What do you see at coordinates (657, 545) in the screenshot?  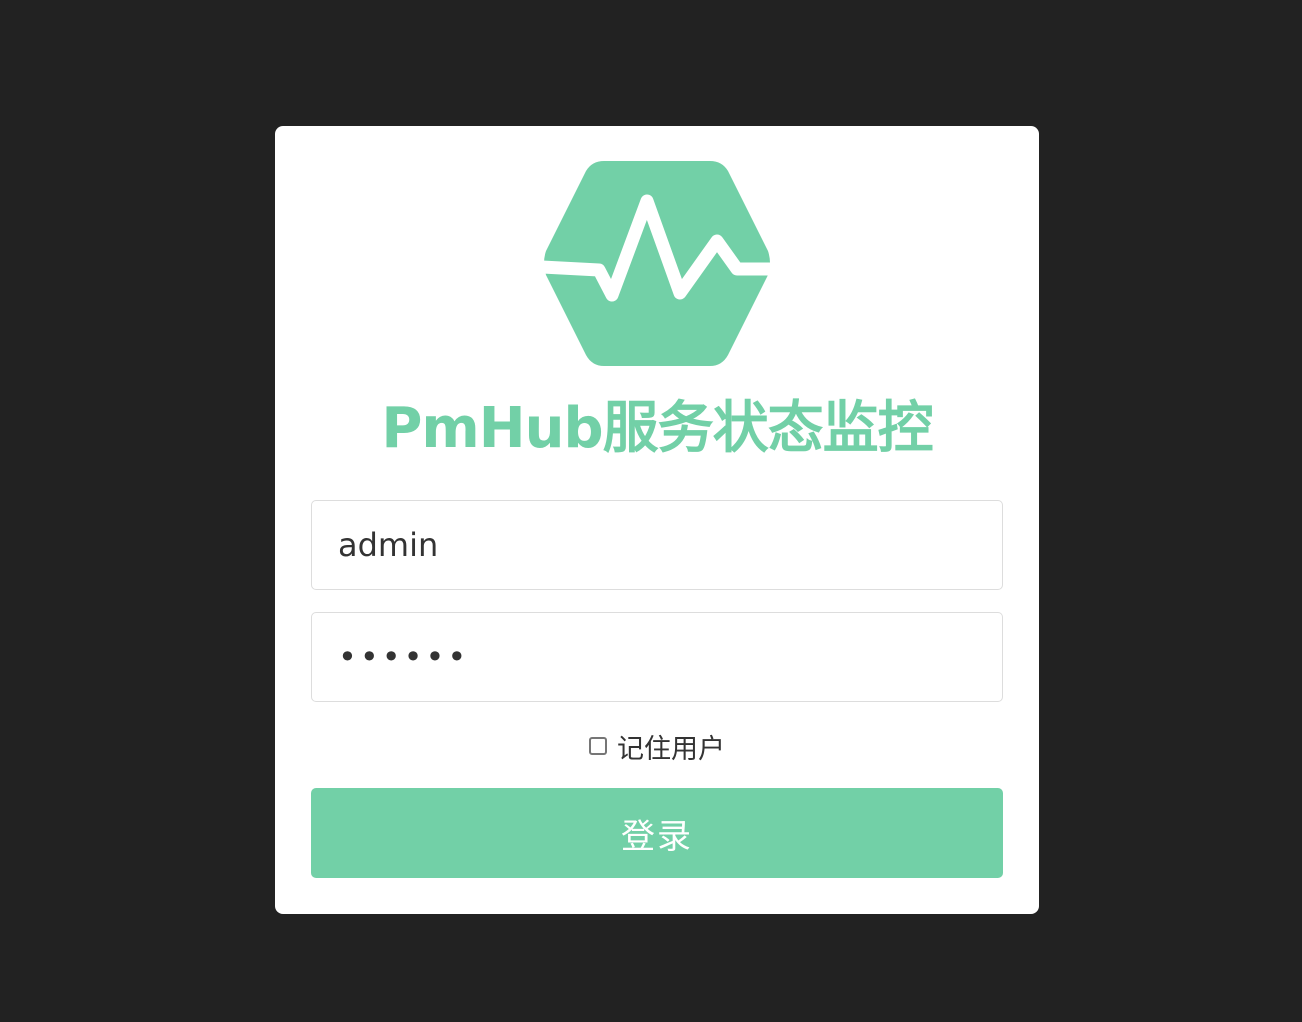 I see `username-input` at bounding box center [657, 545].